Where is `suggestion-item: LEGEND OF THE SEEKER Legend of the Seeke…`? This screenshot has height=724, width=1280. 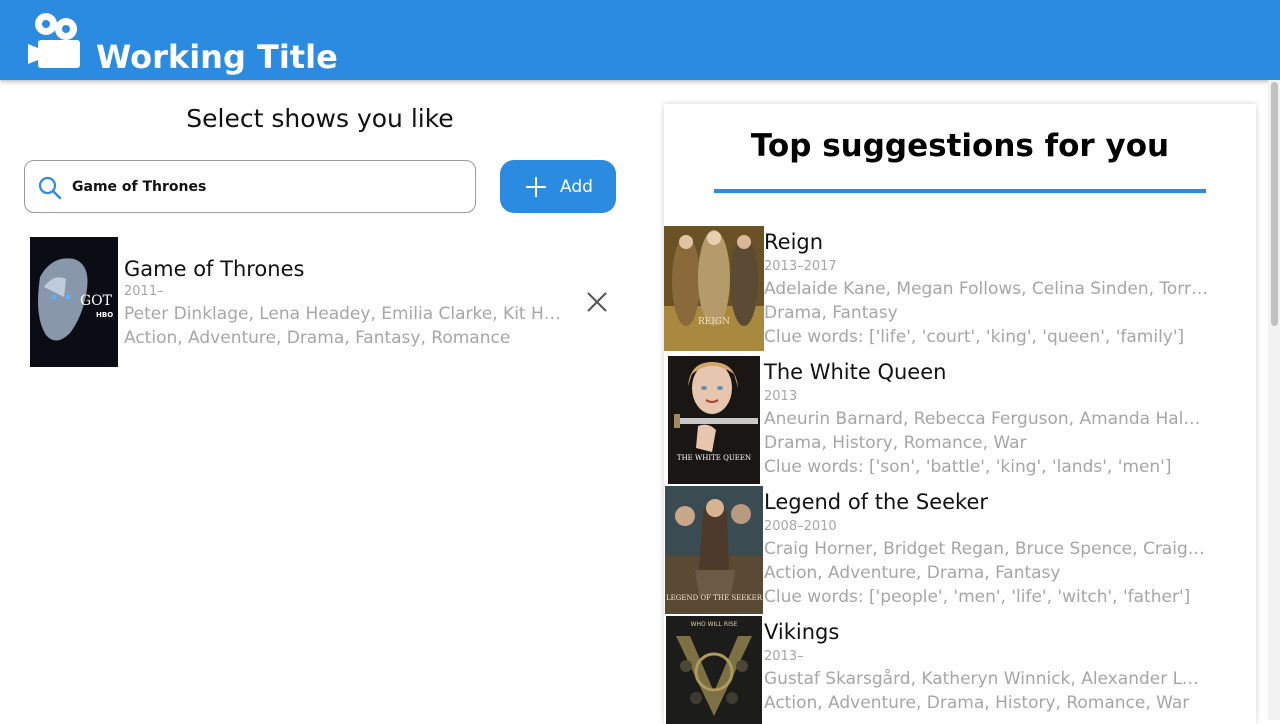
suggestion-item: LEGEND OF THE SEEKER Legend of the Seeke… is located at coordinates (960, 551).